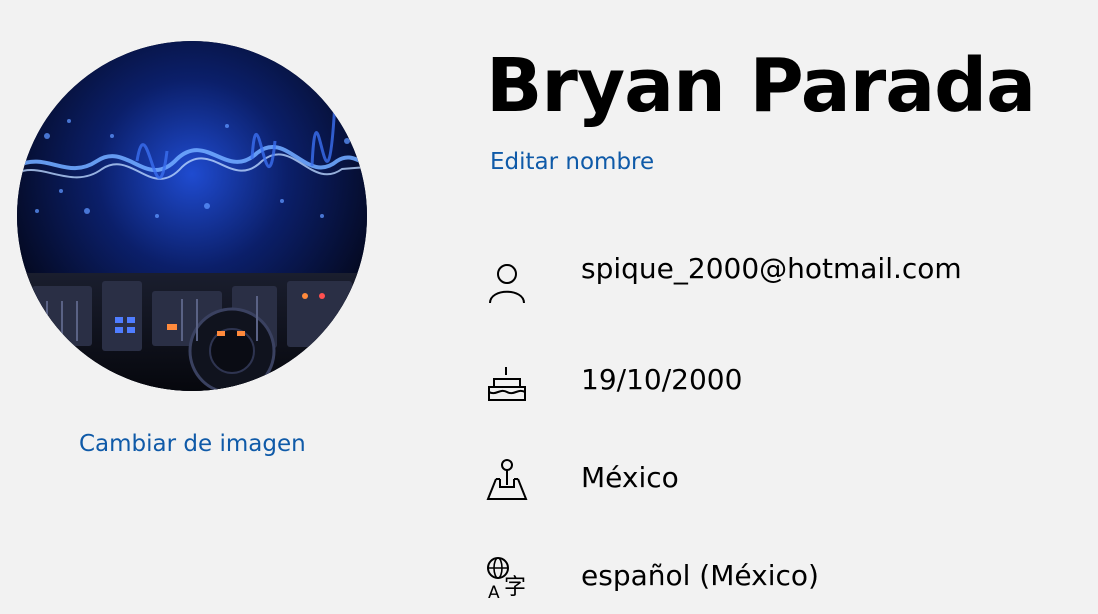  I want to click on language-icon: A 字, so click(508, 578).